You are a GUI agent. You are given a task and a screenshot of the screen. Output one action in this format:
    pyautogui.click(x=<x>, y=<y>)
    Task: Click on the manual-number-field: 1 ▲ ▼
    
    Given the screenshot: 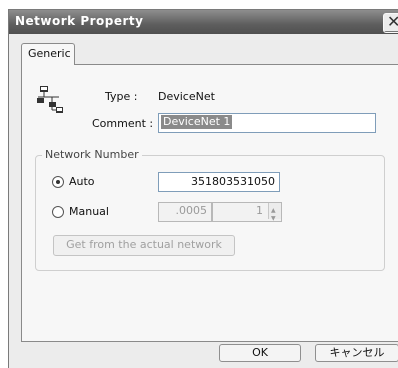 What is the action you would take?
    pyautogui.click(x=247, y=212)
    